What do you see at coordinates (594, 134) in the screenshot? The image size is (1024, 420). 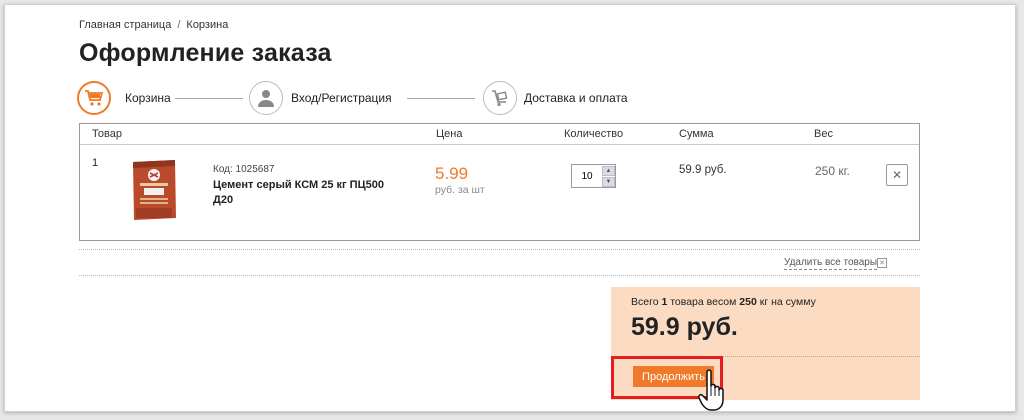 I see `header-quantity: Количество` at bounding box center [594, 134].